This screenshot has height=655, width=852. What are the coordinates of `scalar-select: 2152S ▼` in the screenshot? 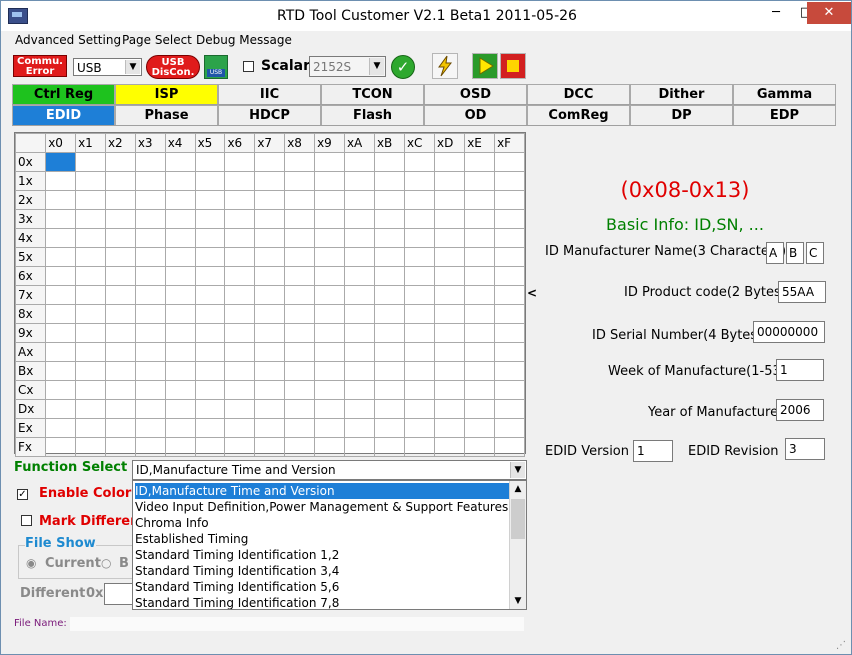 It's located at (347, 66).